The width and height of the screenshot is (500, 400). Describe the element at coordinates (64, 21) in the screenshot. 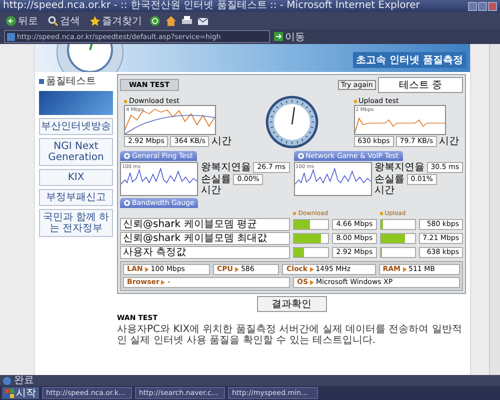

I see `toolbar-button: 검색` at that location.